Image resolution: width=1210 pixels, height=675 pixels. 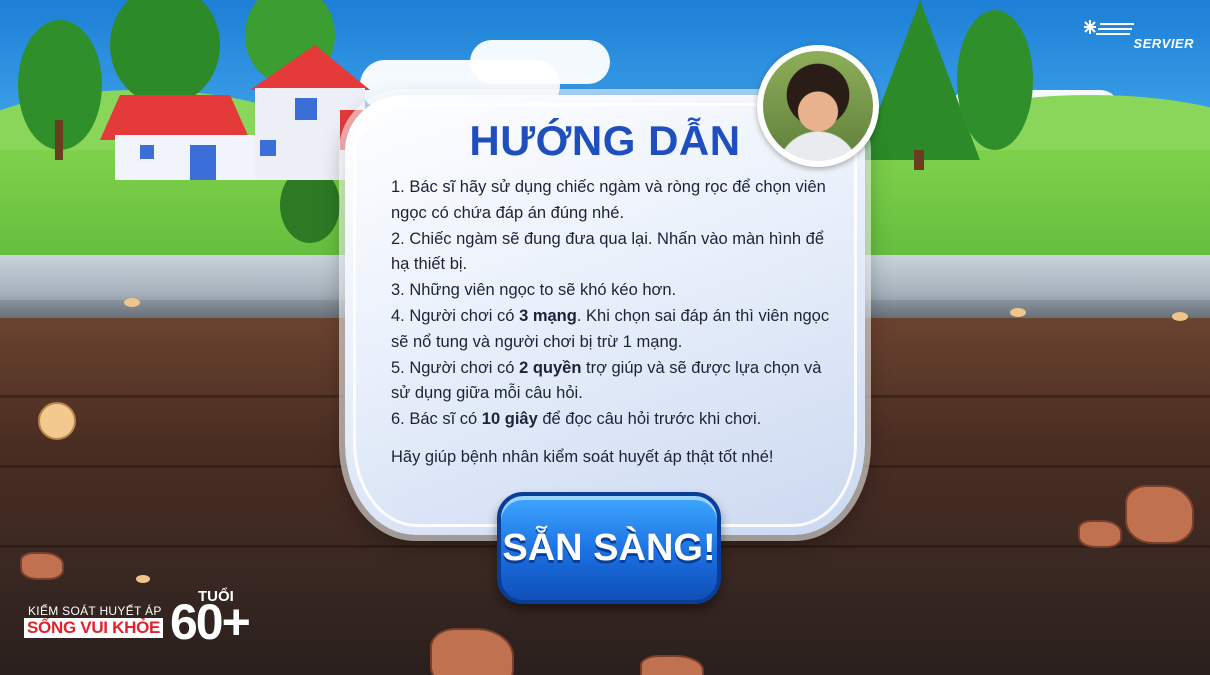 I want to click on patient-avatar, so click(x=818, y=106).